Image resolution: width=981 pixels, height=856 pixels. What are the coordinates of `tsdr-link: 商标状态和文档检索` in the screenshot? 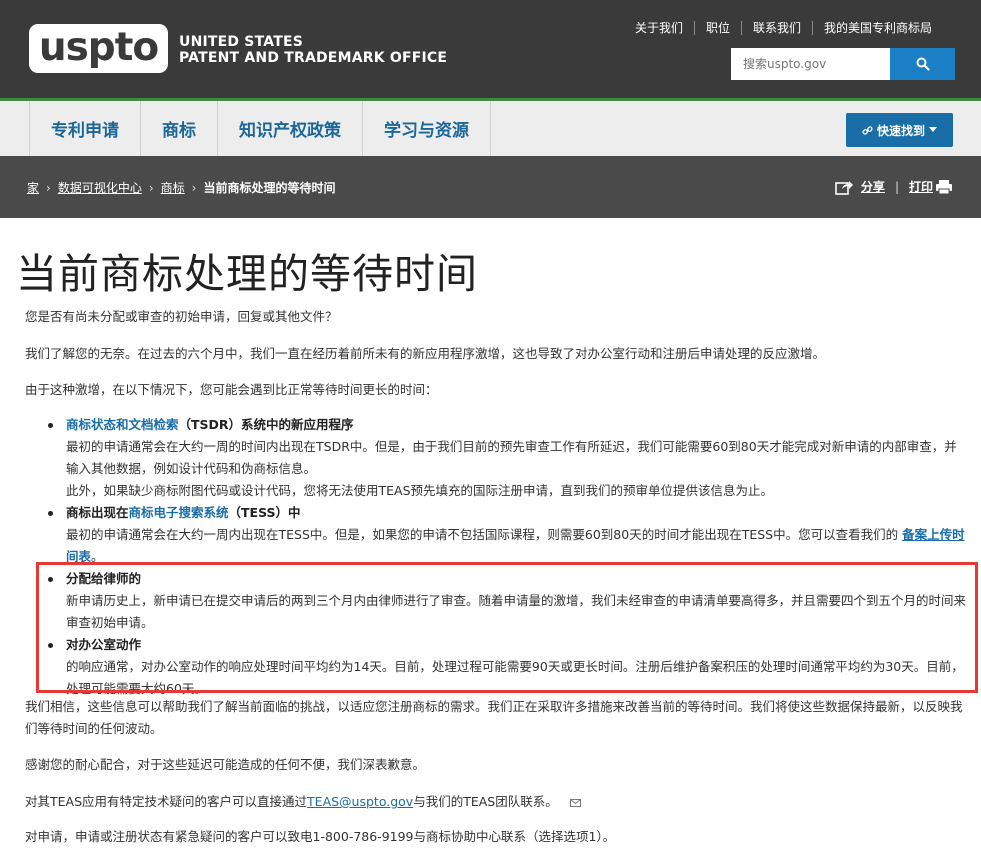 It's located at (122, 424).